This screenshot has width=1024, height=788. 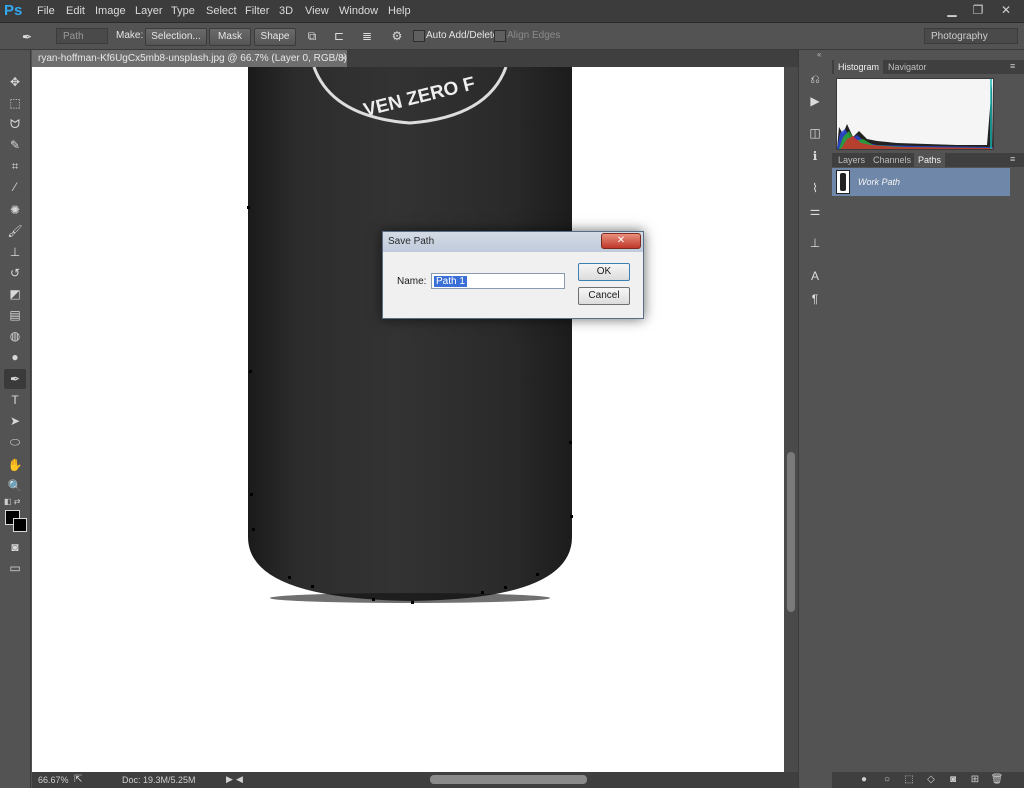 I want to click on name-label: Name:, so click(x=412, y=281).